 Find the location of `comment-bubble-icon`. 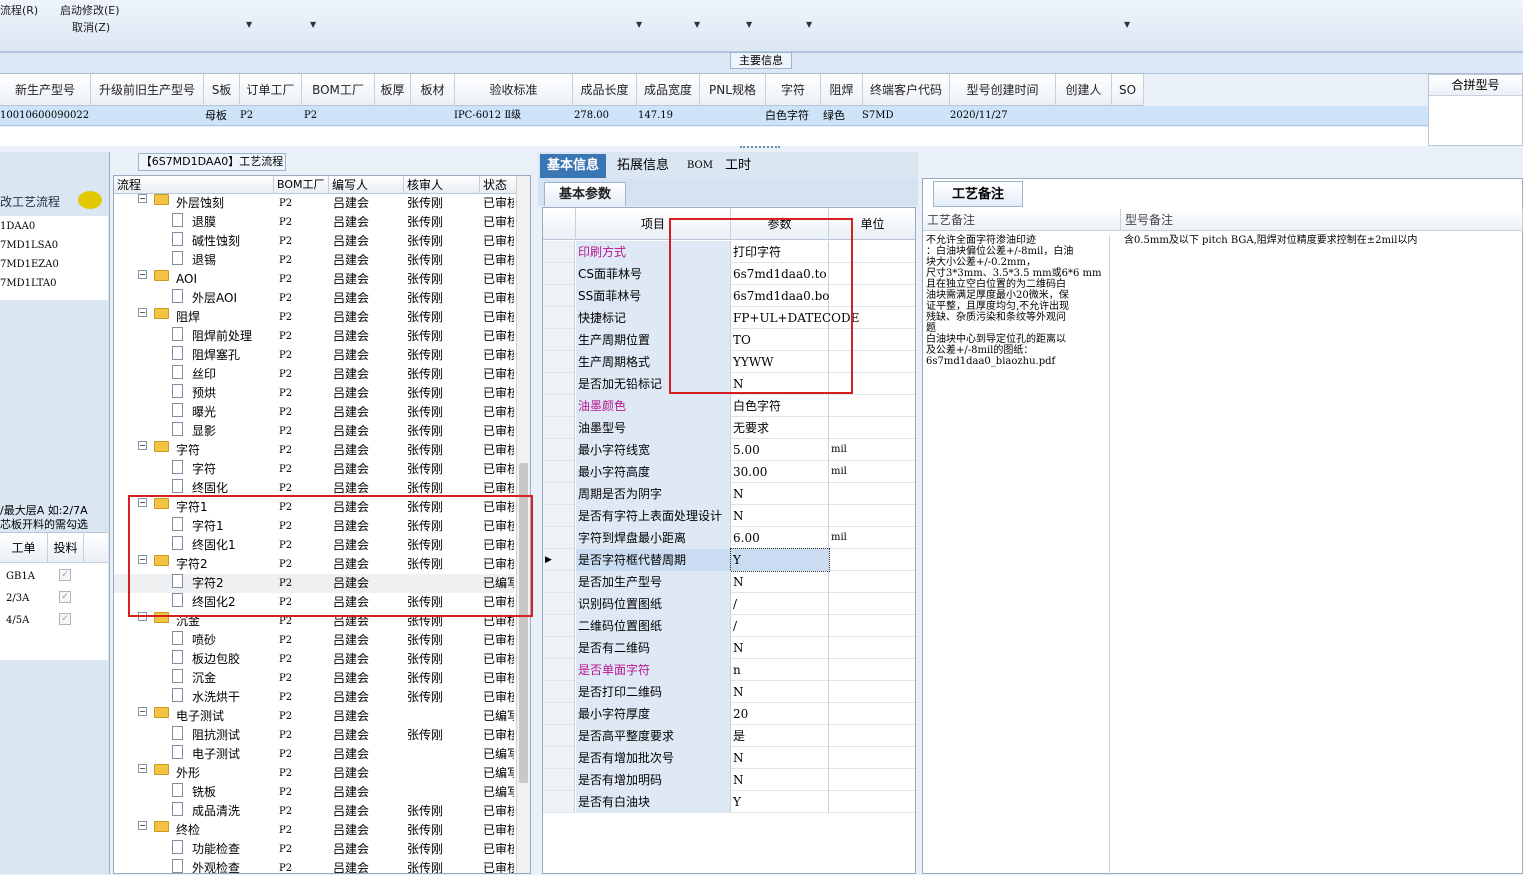

comment-bubble-icon is located at coordinates (90, 200).